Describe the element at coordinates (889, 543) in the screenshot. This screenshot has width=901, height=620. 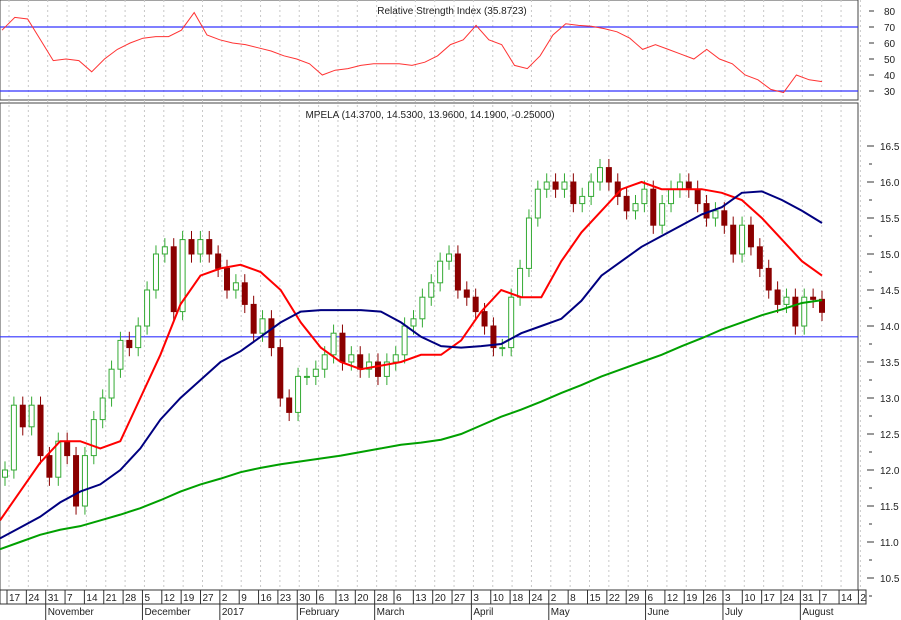
I see `price-y-tick-label: 11.0` at that location.